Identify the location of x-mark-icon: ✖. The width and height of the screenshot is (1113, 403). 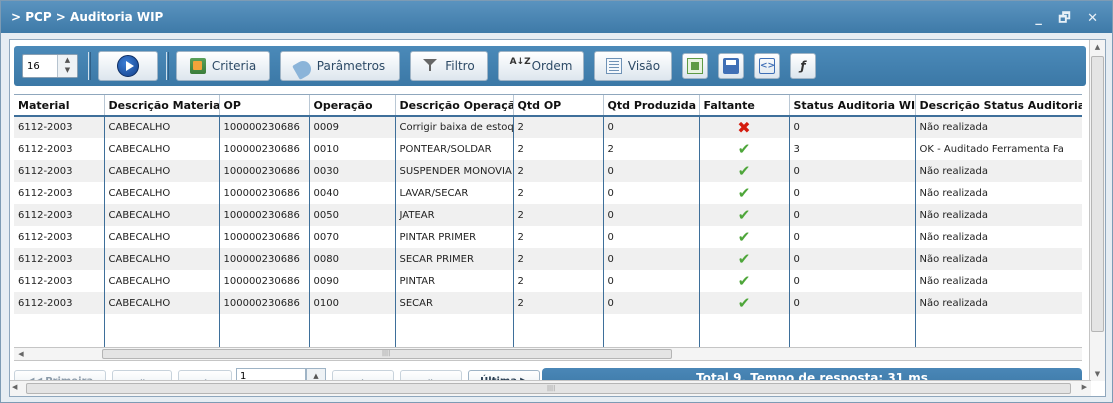
(744, 127).